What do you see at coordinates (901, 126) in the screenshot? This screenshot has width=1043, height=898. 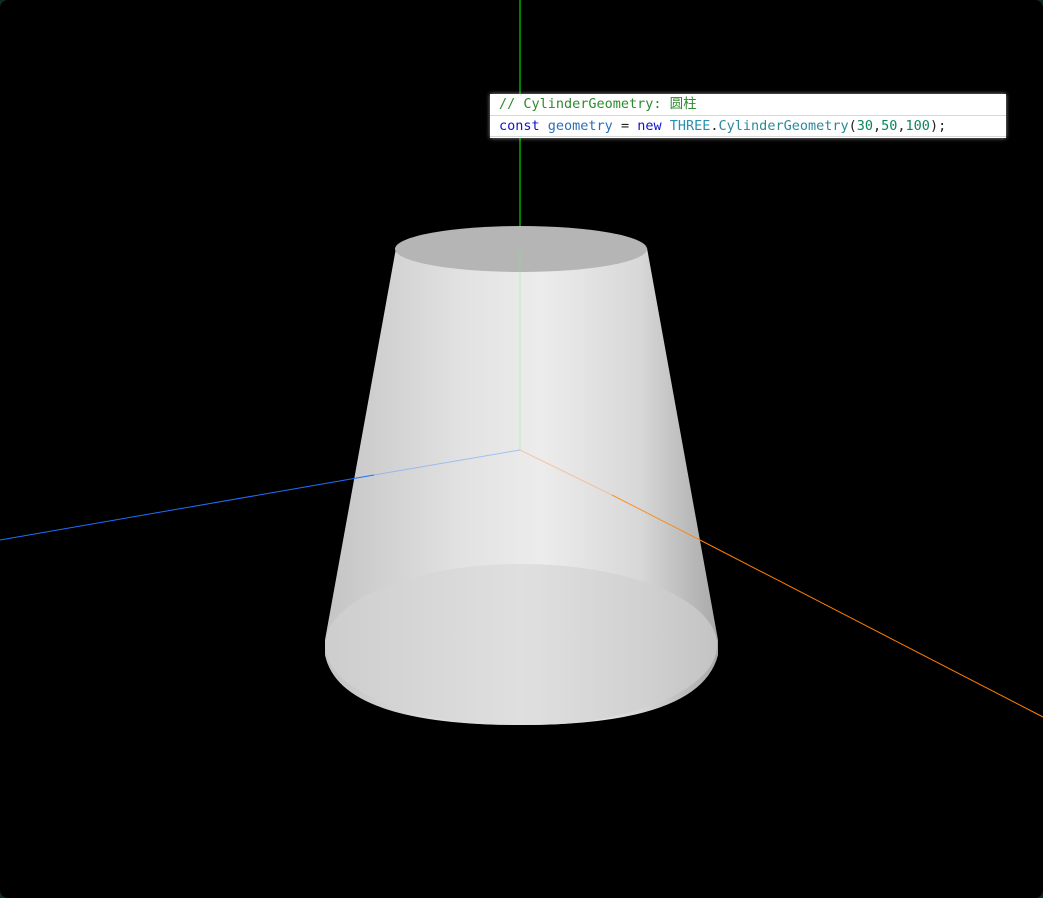 I see `comma-2: ,` at bounding box center [901, 126].